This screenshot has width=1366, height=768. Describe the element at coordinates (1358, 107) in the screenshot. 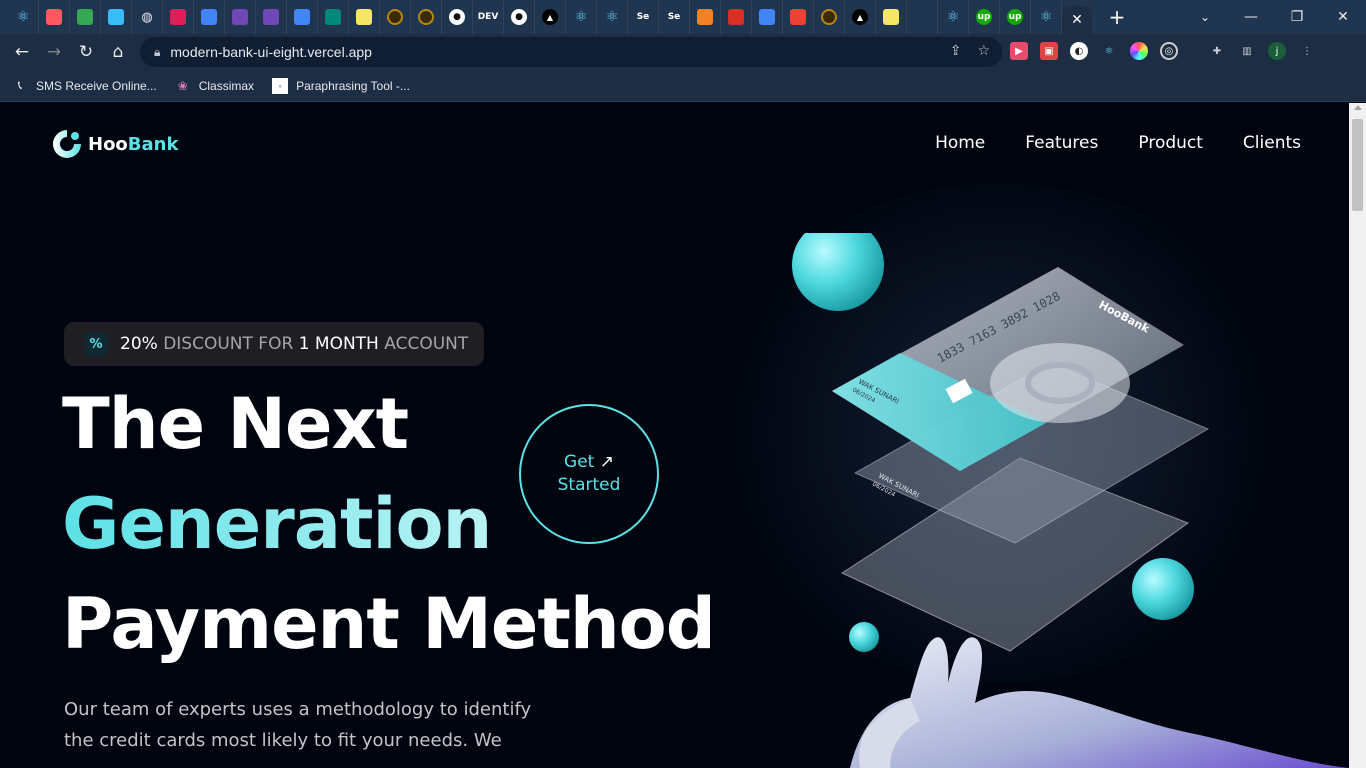

I see `scroll-up-arrow-icon` at that location.